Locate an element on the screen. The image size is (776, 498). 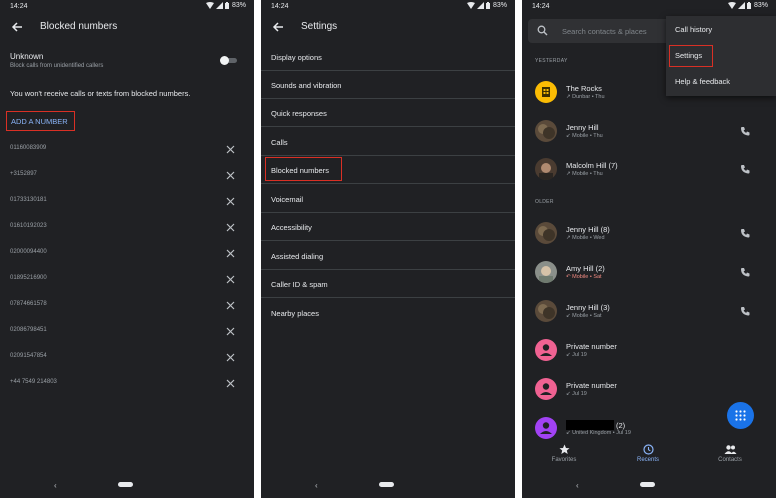
call-log-row: Jenny Hill (3) ↙ Mobile • Sat is located at coordinates (649, 311).